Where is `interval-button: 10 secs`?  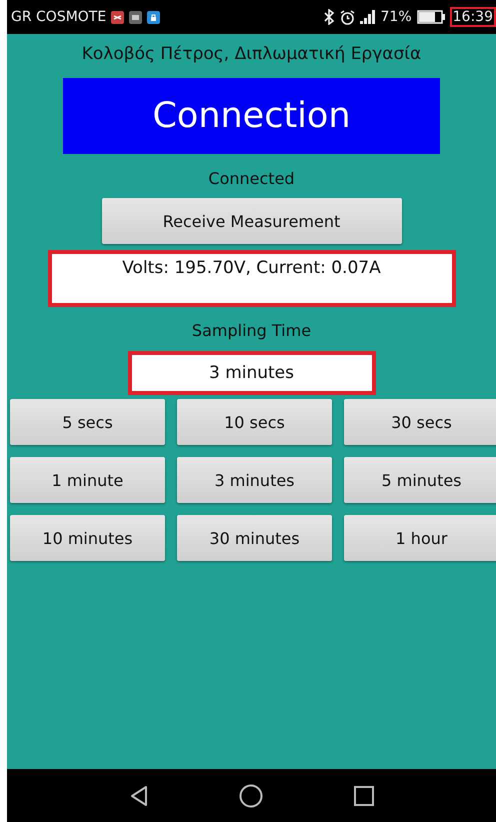 interval-button: 10 secs is located at coordinates (254, 422).